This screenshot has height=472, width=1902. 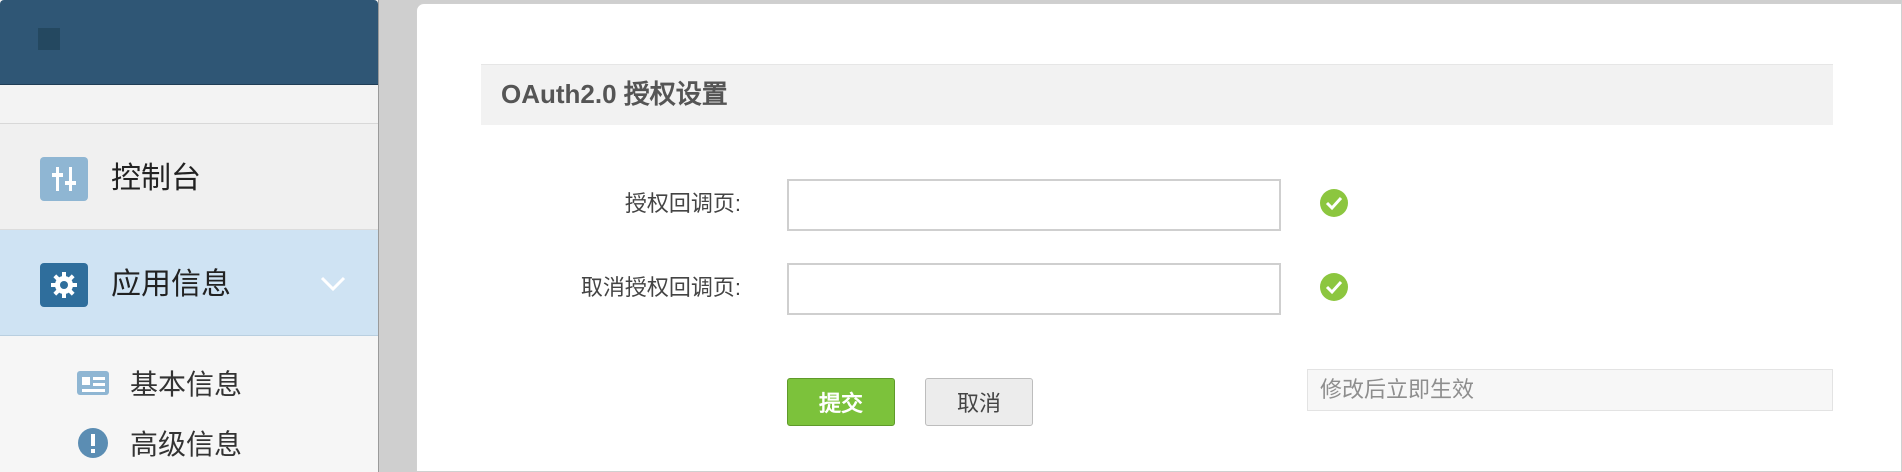 I want to click on section-header: OAuth2.0 授权设置, so click(x=1157, y=94).